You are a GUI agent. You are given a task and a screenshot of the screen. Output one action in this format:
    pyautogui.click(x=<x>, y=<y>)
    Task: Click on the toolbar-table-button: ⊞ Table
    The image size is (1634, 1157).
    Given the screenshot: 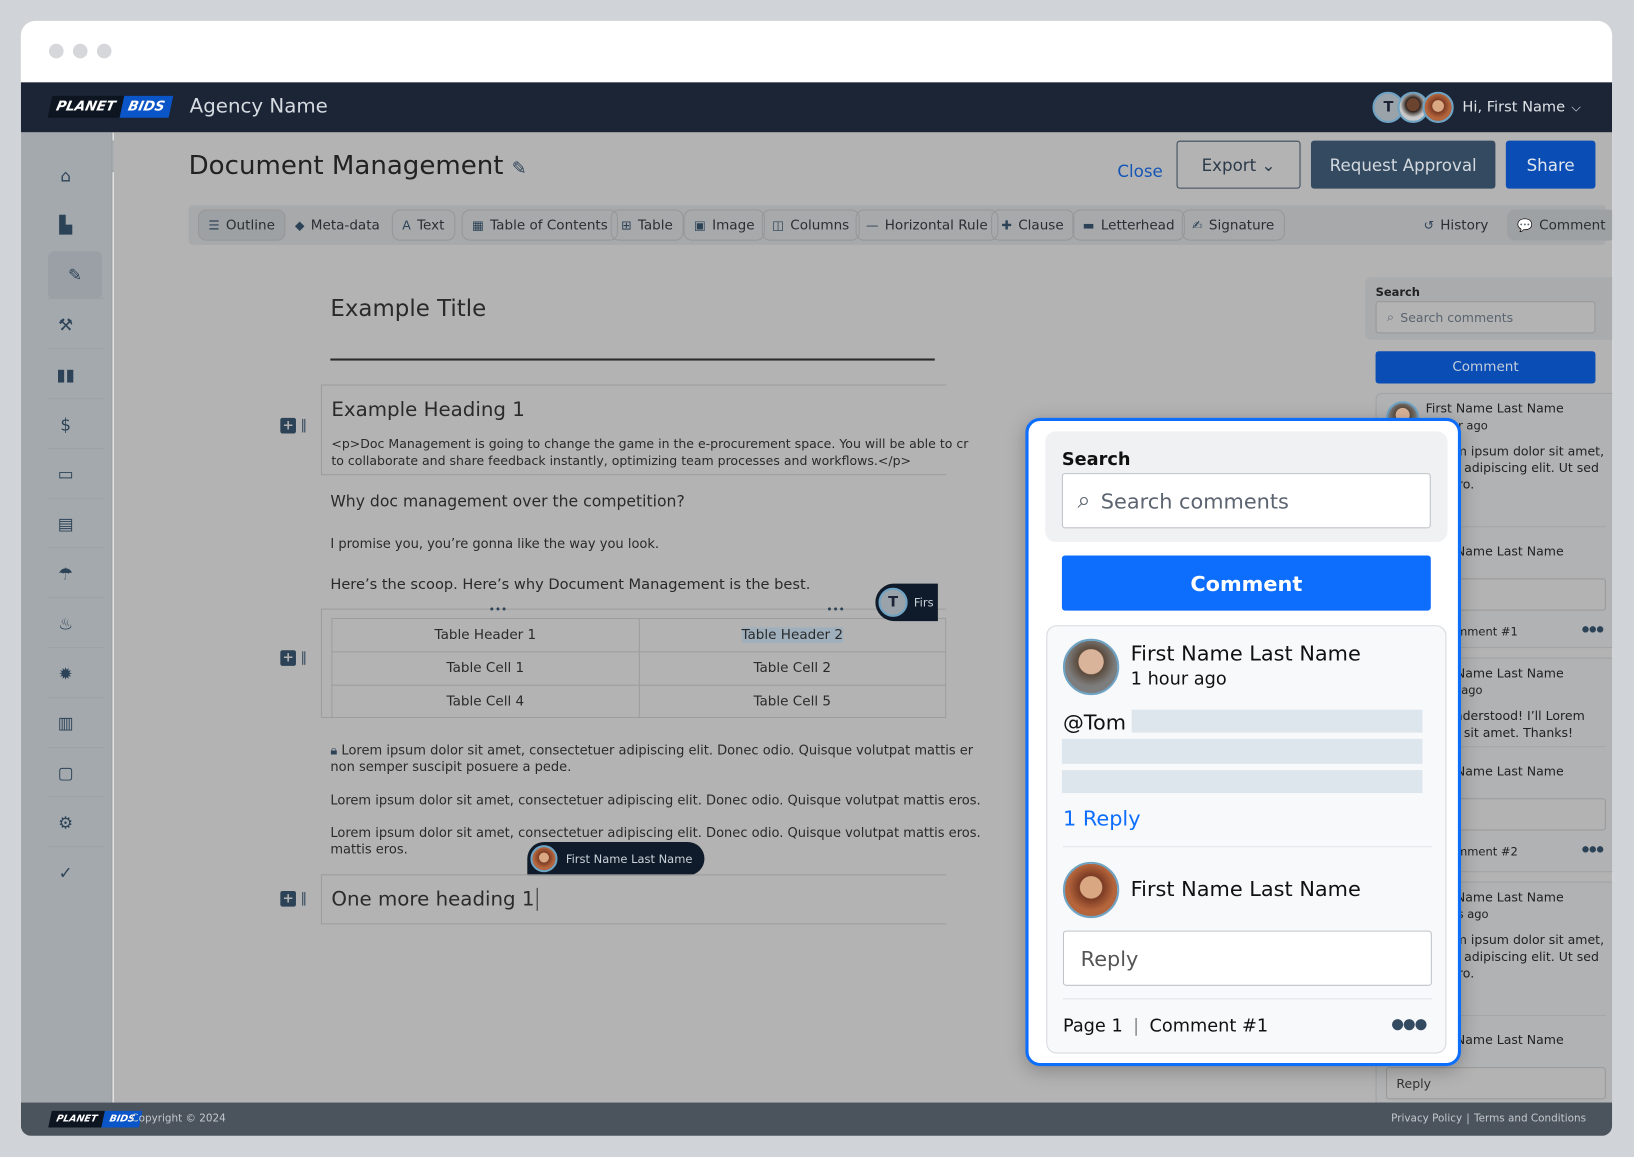 What is the action you would take?
    pyautogui.click(x=647, y=225)
    